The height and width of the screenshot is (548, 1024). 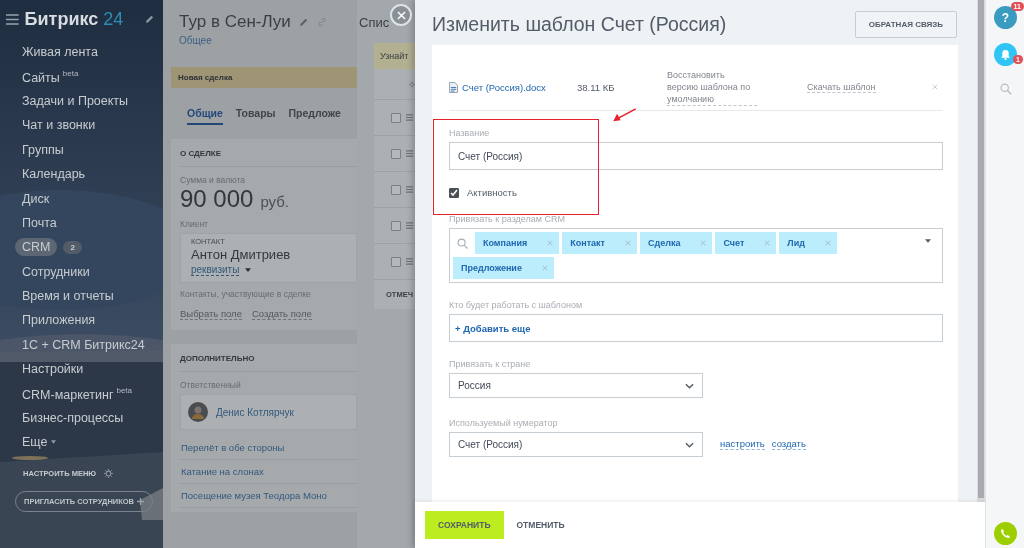 What do you see at coordinates (696, 156) in the screenshot?
I see `name-field: Счет (Россия)` at bounding box center [696, 156].